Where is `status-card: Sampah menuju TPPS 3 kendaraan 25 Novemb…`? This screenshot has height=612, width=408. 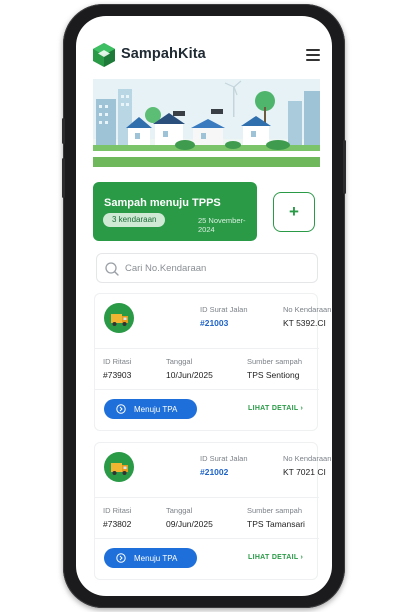 status-card: Sampah menuju TPPS 3 kendaraan 25 Novemb… is located at coordinates (175, 211).